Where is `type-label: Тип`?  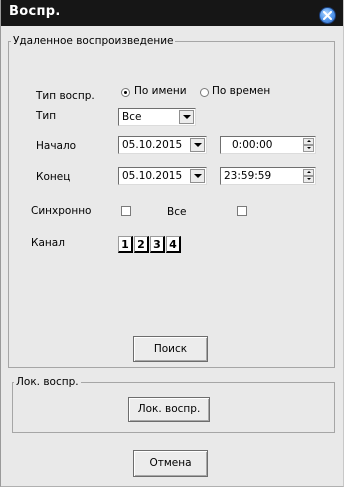 type-label: Тип is located at coordinates (46, 116).